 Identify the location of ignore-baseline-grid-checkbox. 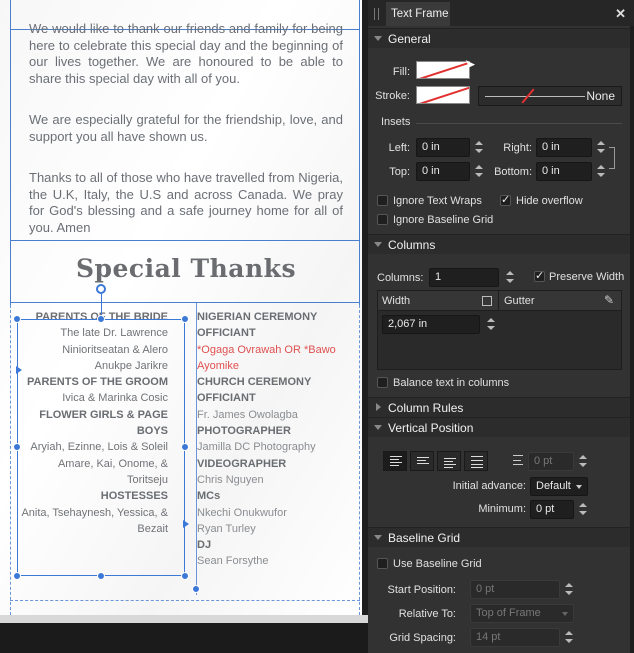
(382, 219).